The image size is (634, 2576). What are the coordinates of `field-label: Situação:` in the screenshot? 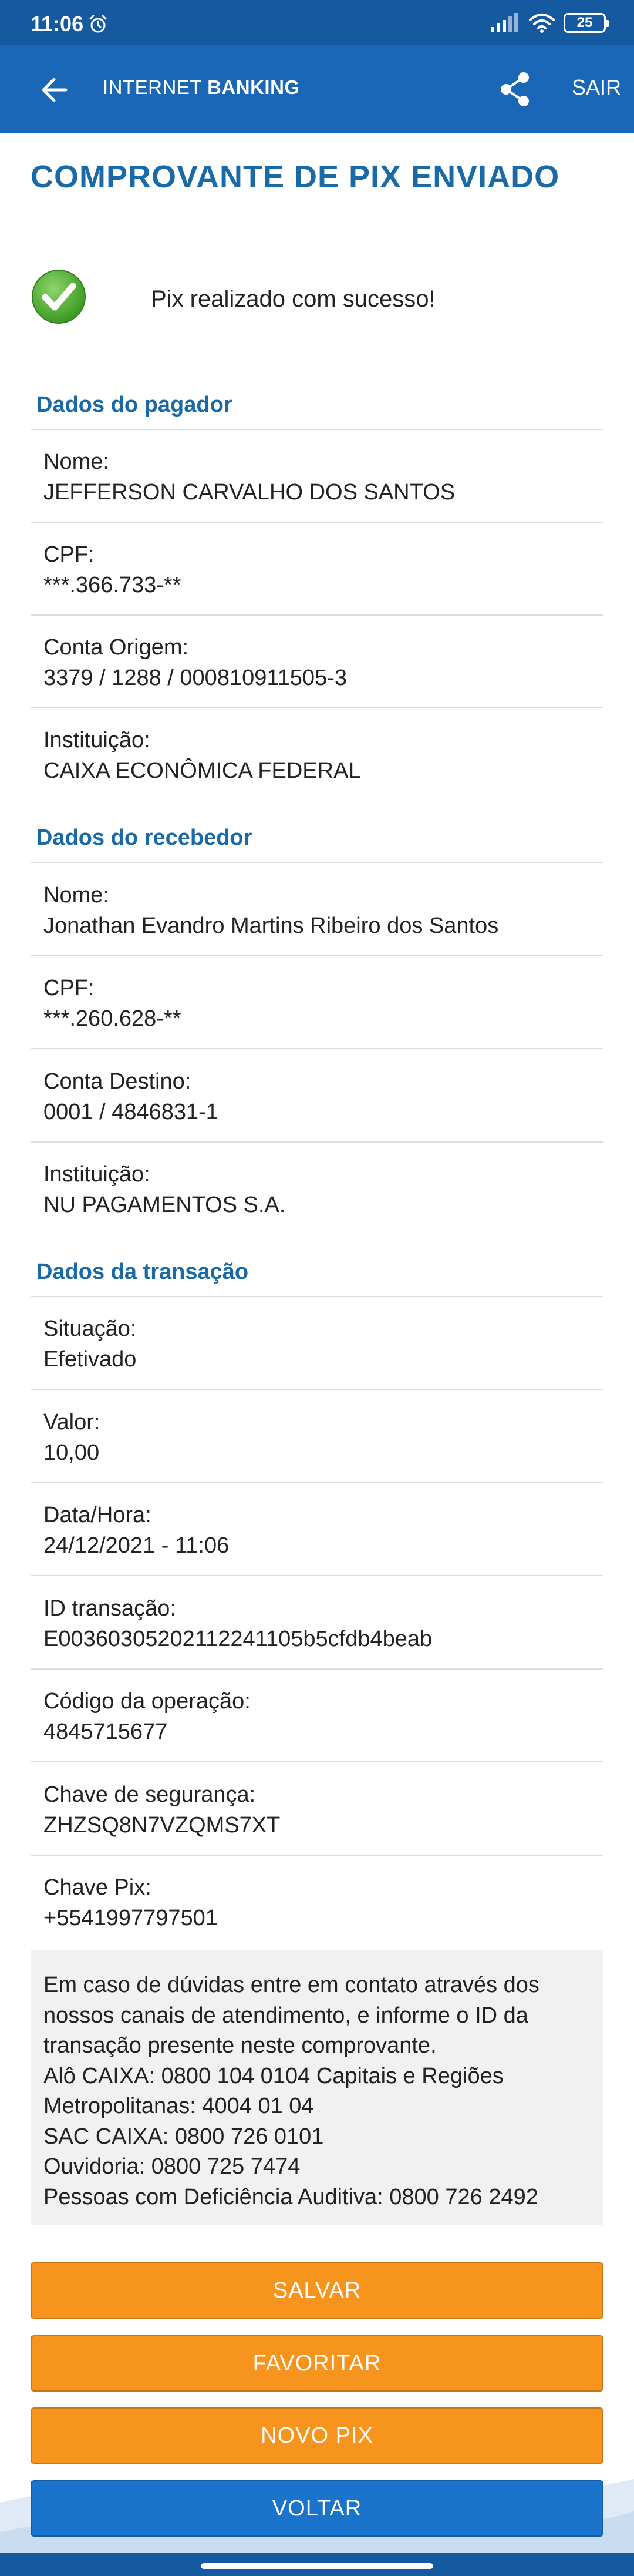 It's located at (90, 1328).